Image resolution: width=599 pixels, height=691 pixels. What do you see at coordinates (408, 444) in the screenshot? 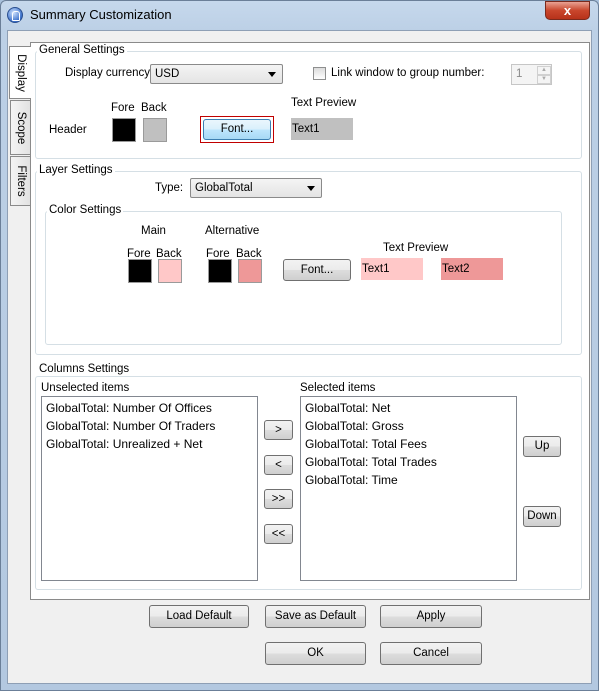
I see `list-item: GlobalTotal: Total Fees` at bounding box center [408, 444].